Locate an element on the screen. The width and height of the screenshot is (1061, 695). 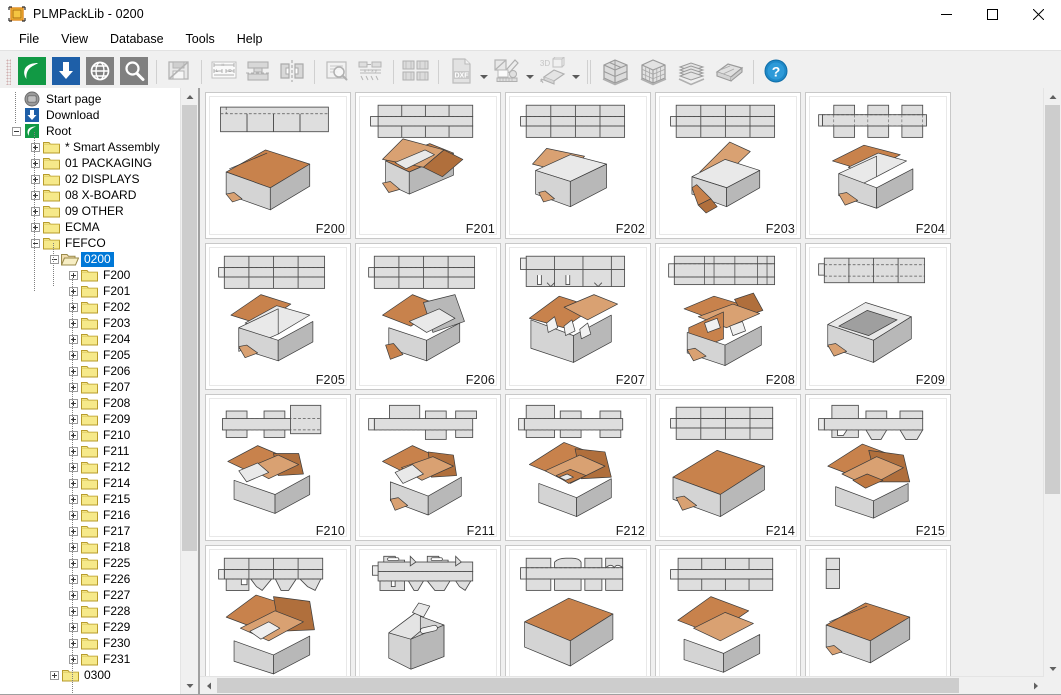
design-thumbnail-F214: F214 is located at coordinates (728, 467).